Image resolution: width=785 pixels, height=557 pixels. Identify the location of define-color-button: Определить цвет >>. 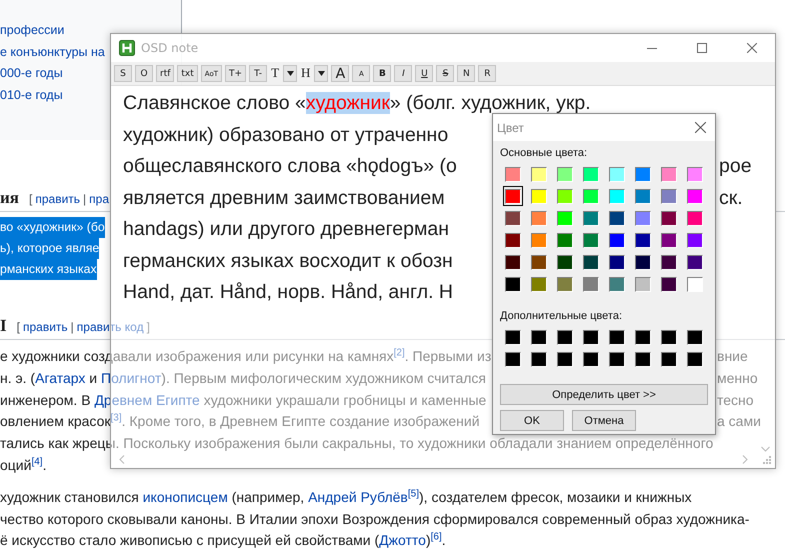
(604, 394).